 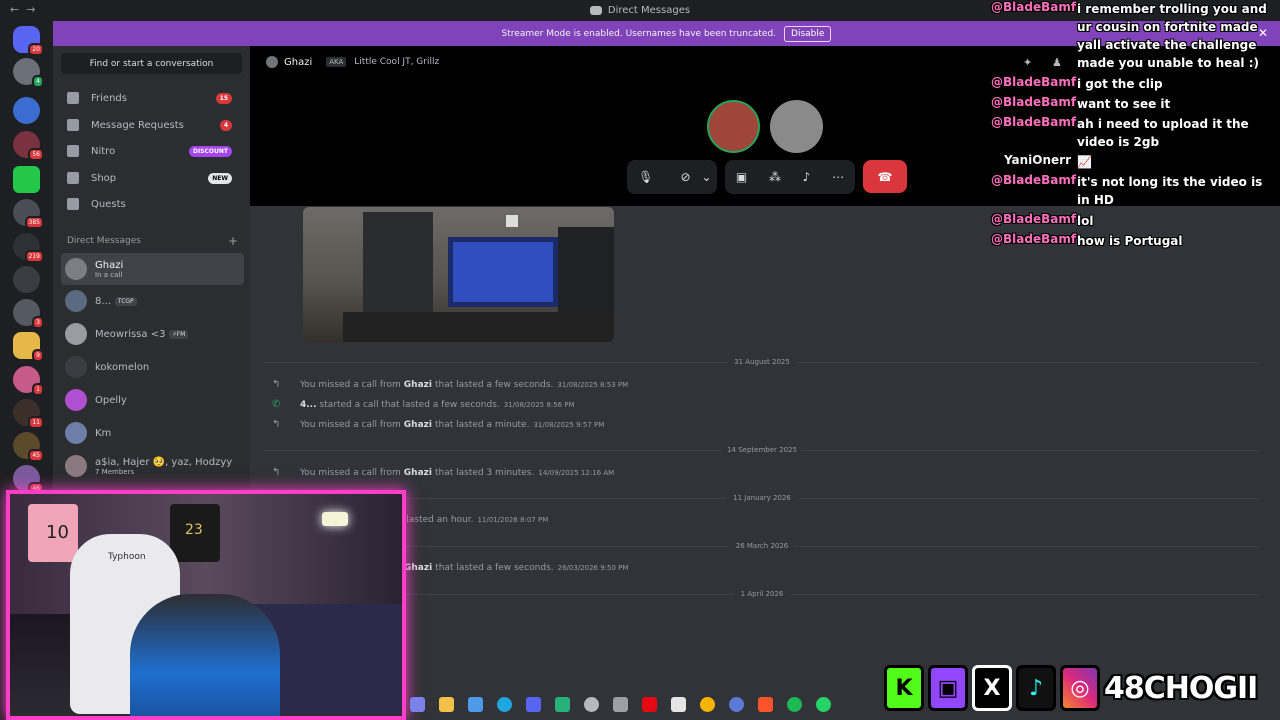 I want to click on server-icon: 11, so click(x=28, y=414).